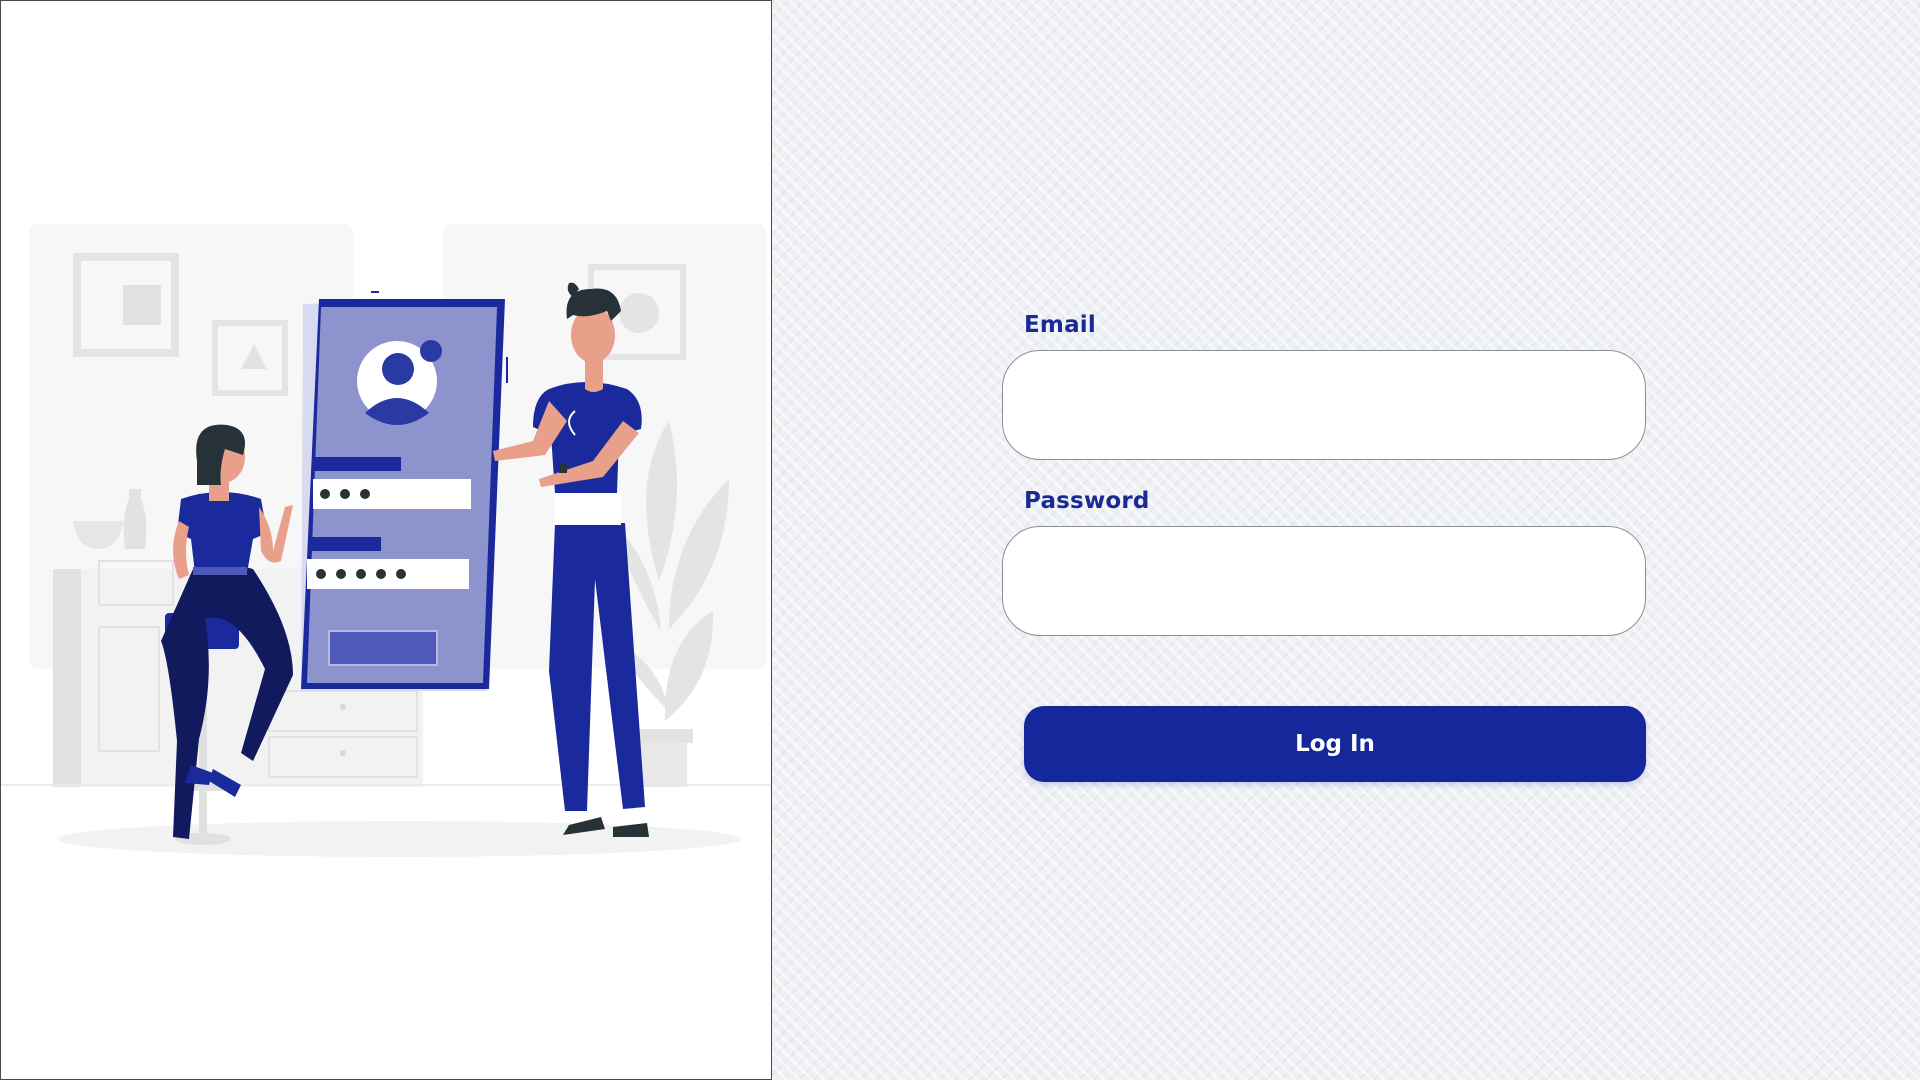 The width and height of the screenshot is (1920, 1080). Describe the element at coordinates (67, 678) in the screenshot. I see `cabinet-side` at that location.